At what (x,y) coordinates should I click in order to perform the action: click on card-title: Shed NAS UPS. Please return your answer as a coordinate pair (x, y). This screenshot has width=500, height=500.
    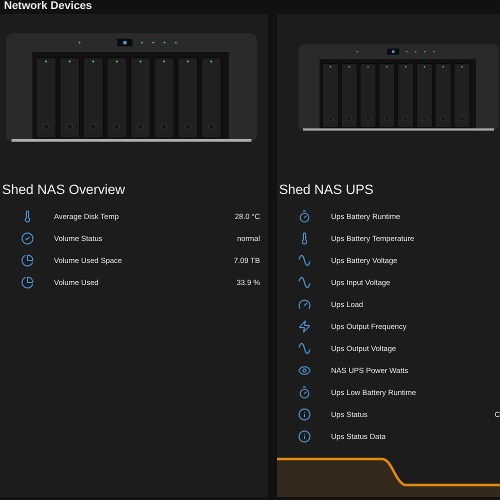
    Looking at the image, I should click on (326, 189).